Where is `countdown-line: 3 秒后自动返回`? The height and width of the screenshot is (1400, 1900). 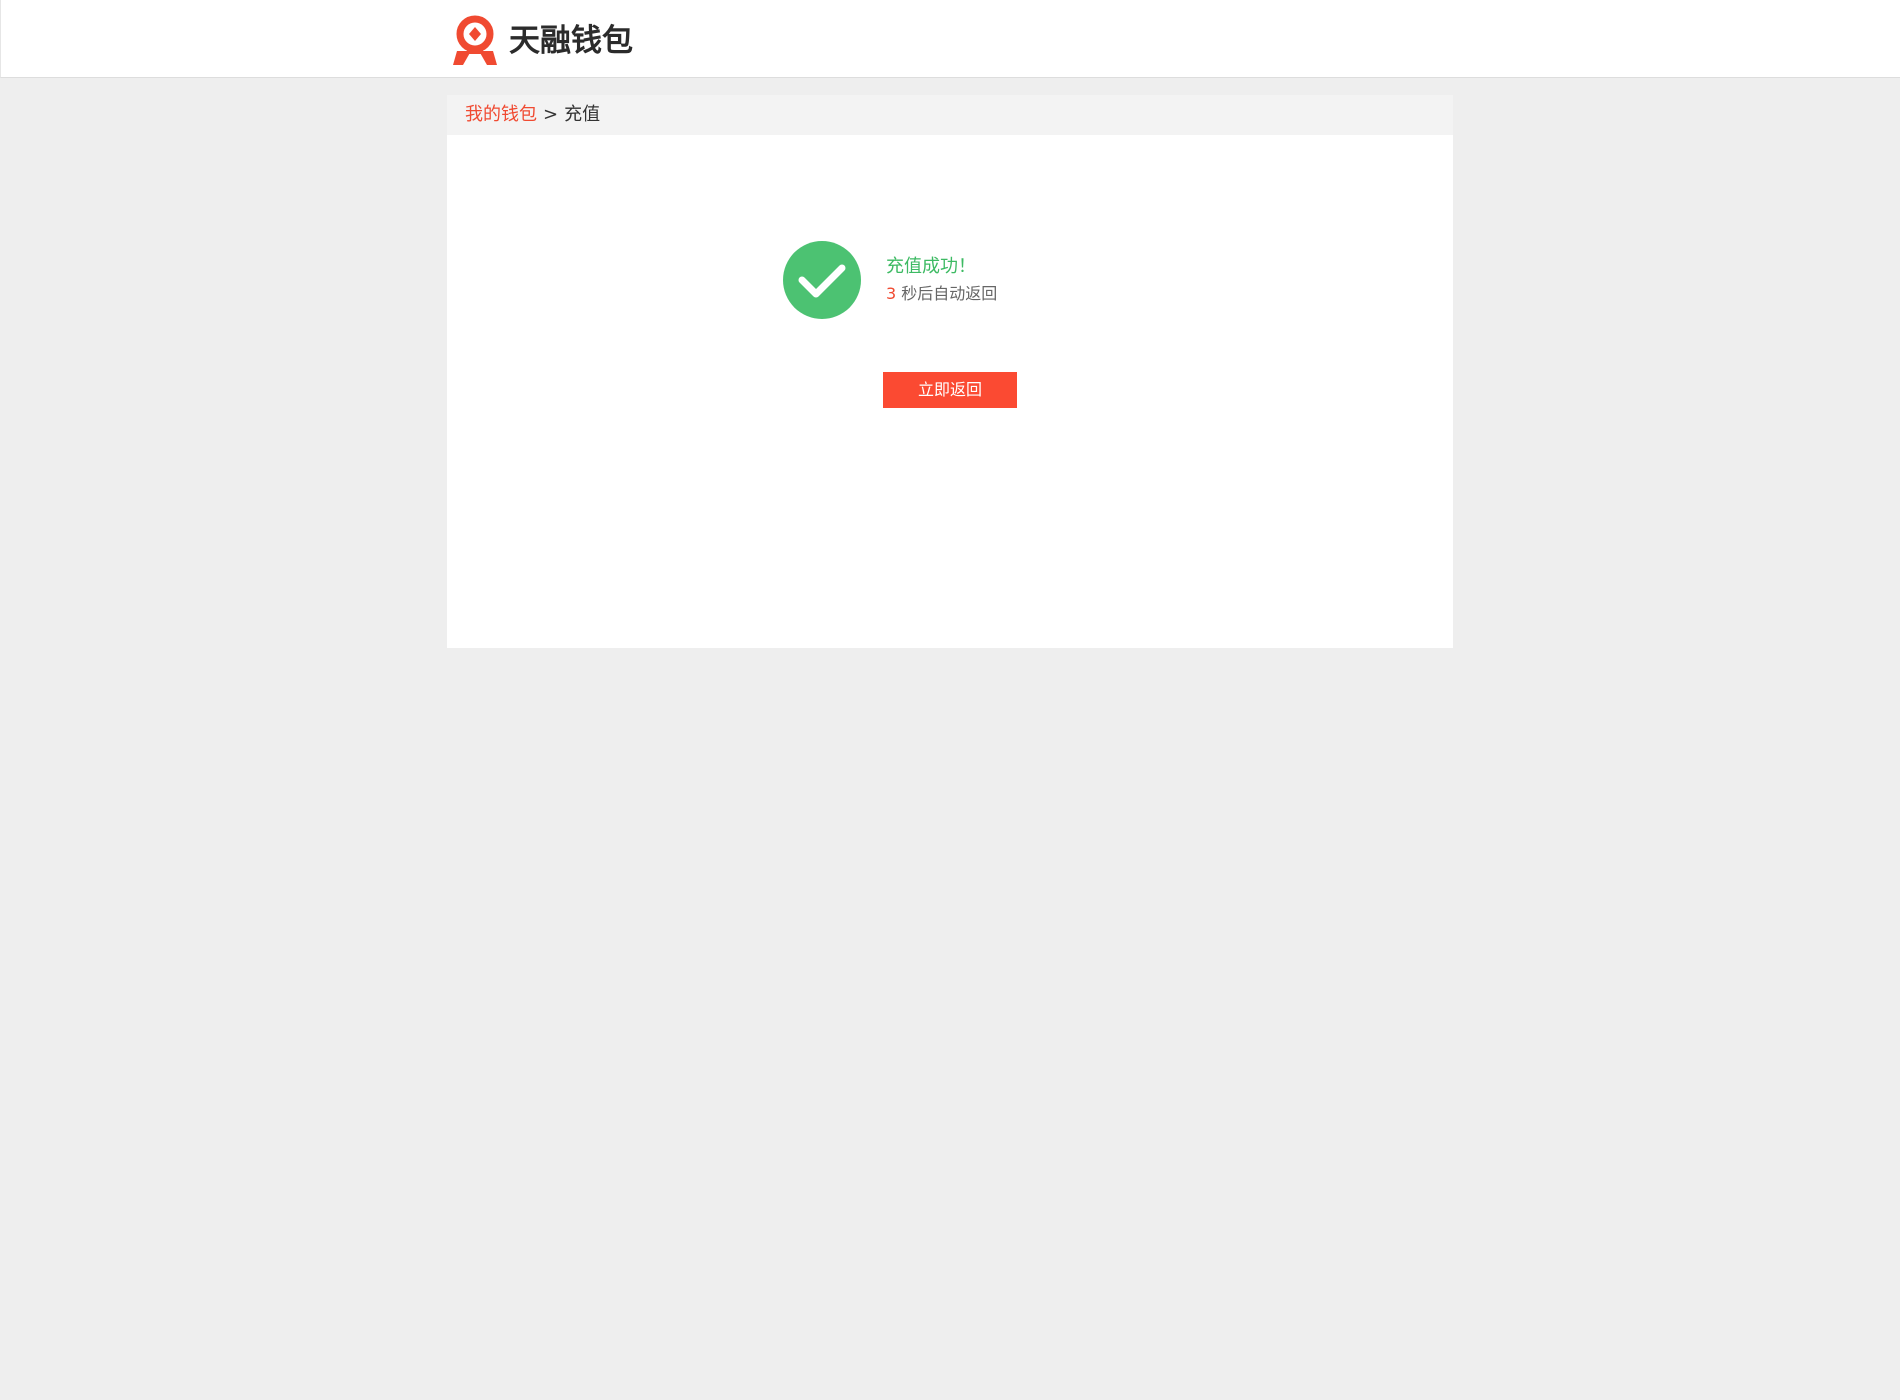
countdown-line: 3 秒后自动返回 is located at coordinates (941, 294).